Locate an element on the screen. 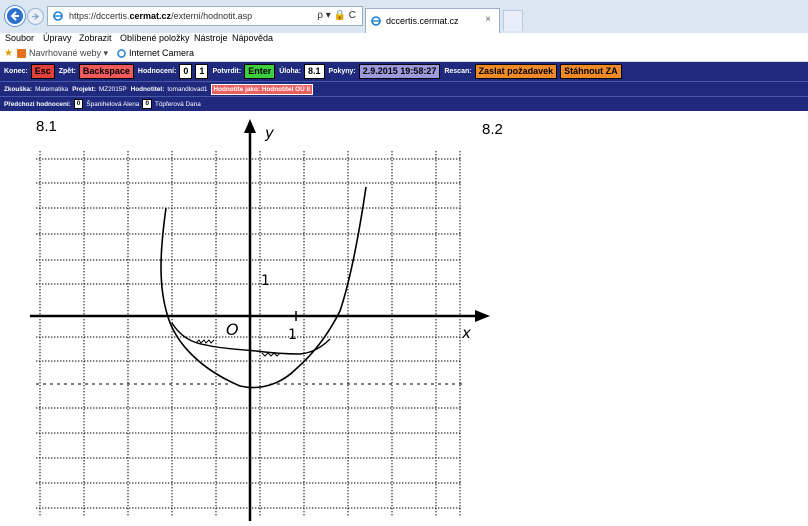  zkouska-label: Zkouška: is located at coordinates (18, 89).